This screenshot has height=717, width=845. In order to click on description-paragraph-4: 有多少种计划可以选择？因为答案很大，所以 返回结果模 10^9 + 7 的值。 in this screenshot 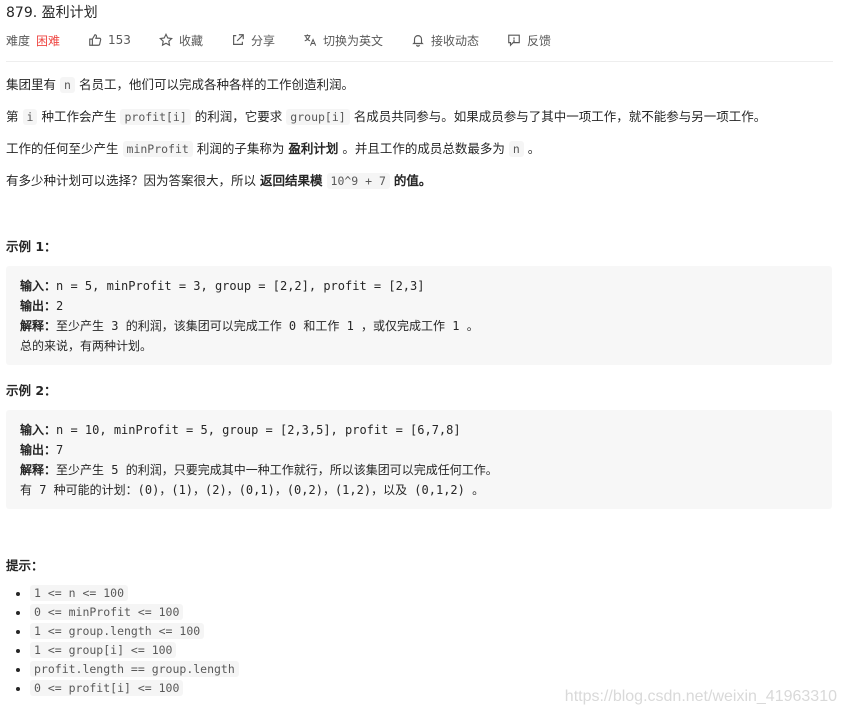, I will do `click(218, 181)`.